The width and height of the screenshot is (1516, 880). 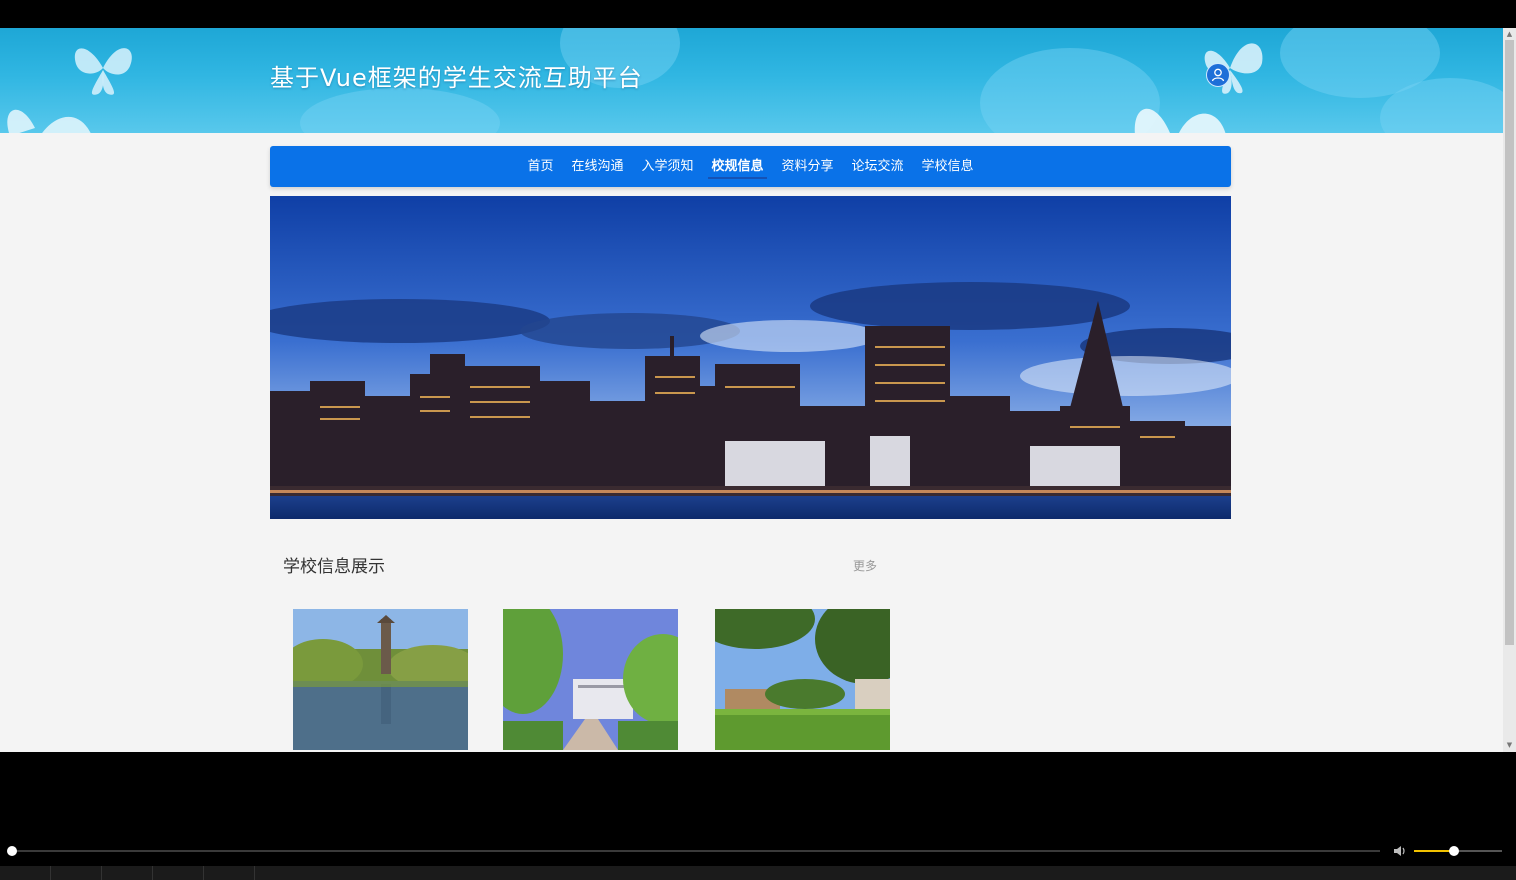 What do you see at coordinates (334, 567) in the screenshot?
I see `section-title: 学校信息展示` at bounding box center [334, 567].